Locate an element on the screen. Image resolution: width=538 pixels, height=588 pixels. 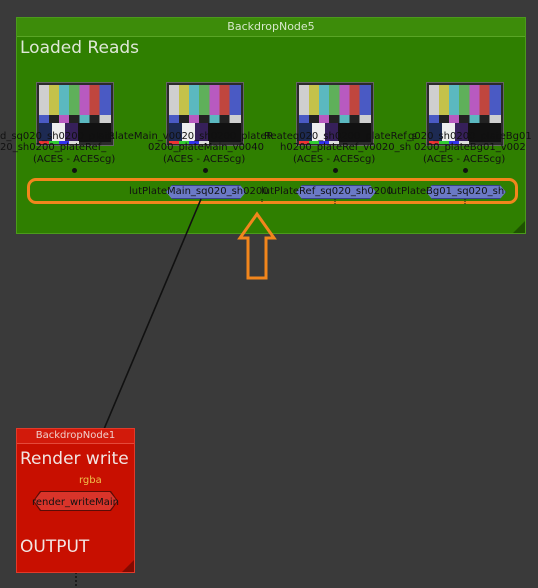
up-arrow-icon is located at coordinates (257, 245).